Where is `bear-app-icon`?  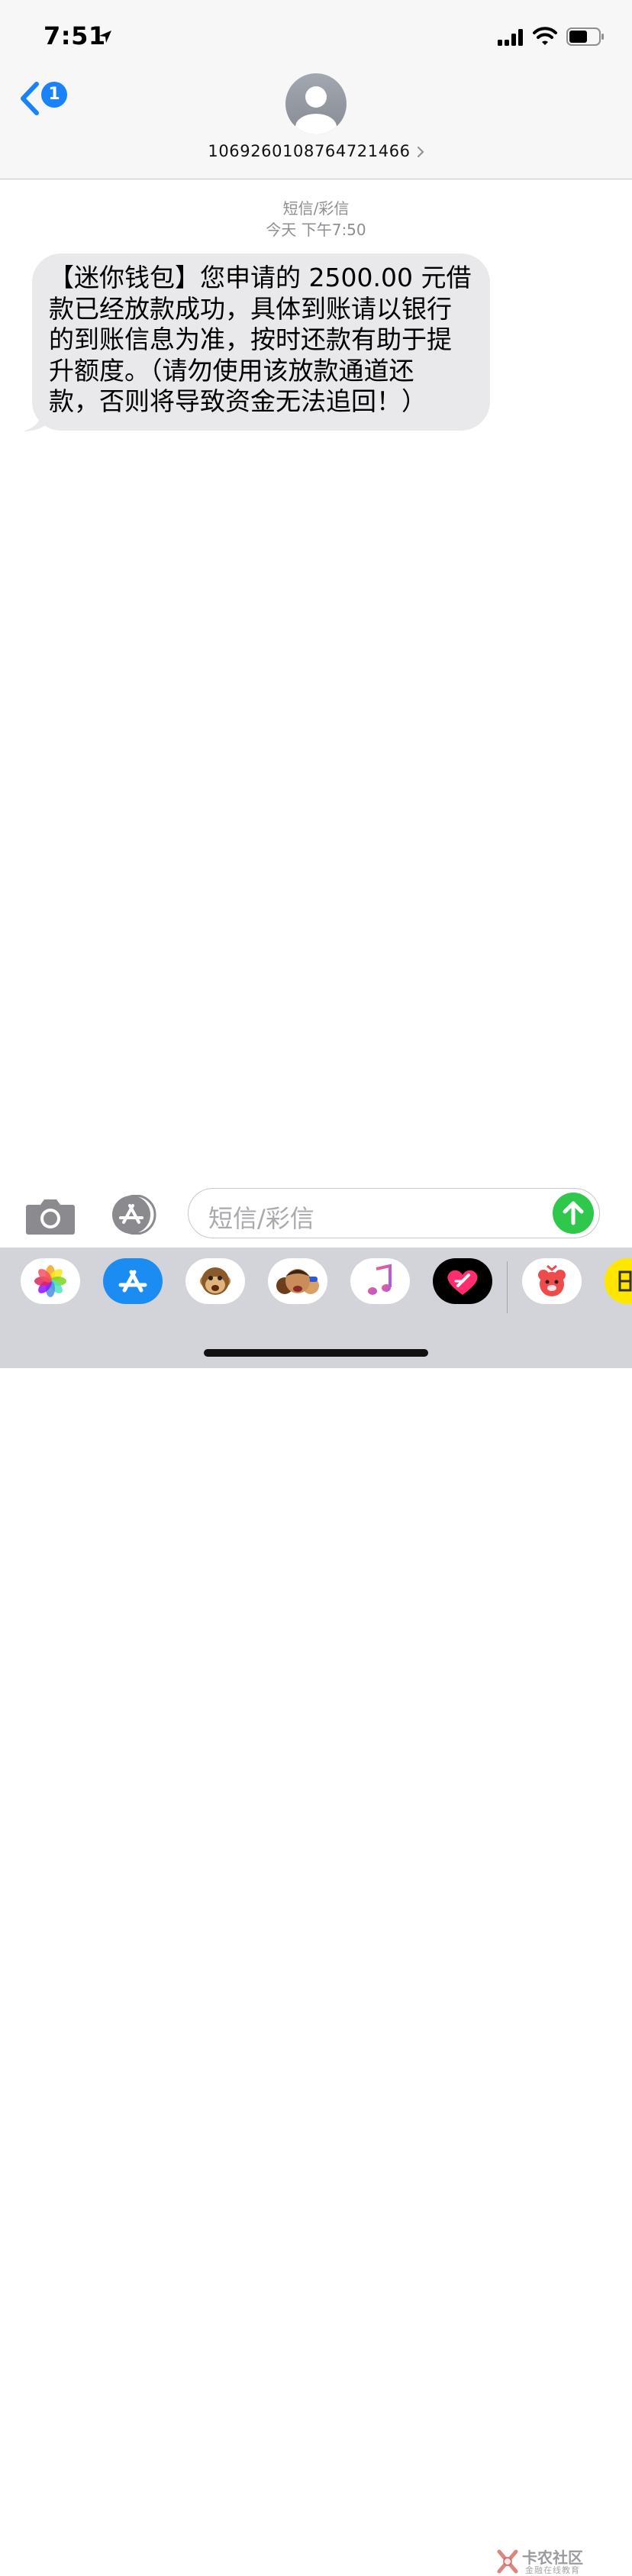 bear-app-icon is located at coordinates (552, 1281).